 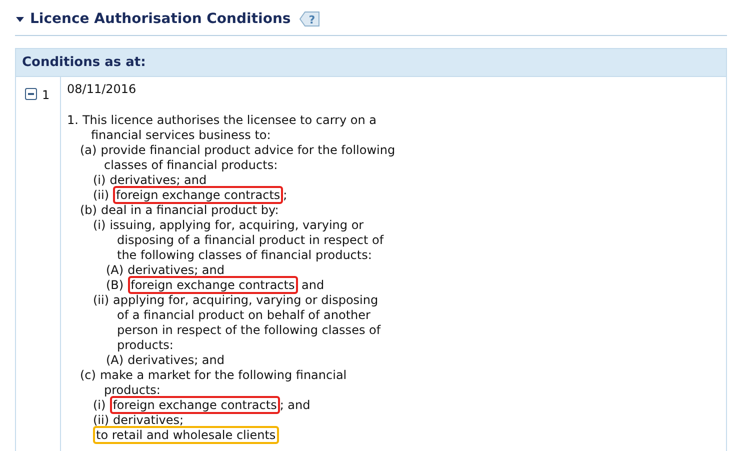 What do you see at coordinates (229, 120) in the screenshot?
I see `condition-text: This licence authorises the licensee to carry on a` at bounding box center [229, 120].